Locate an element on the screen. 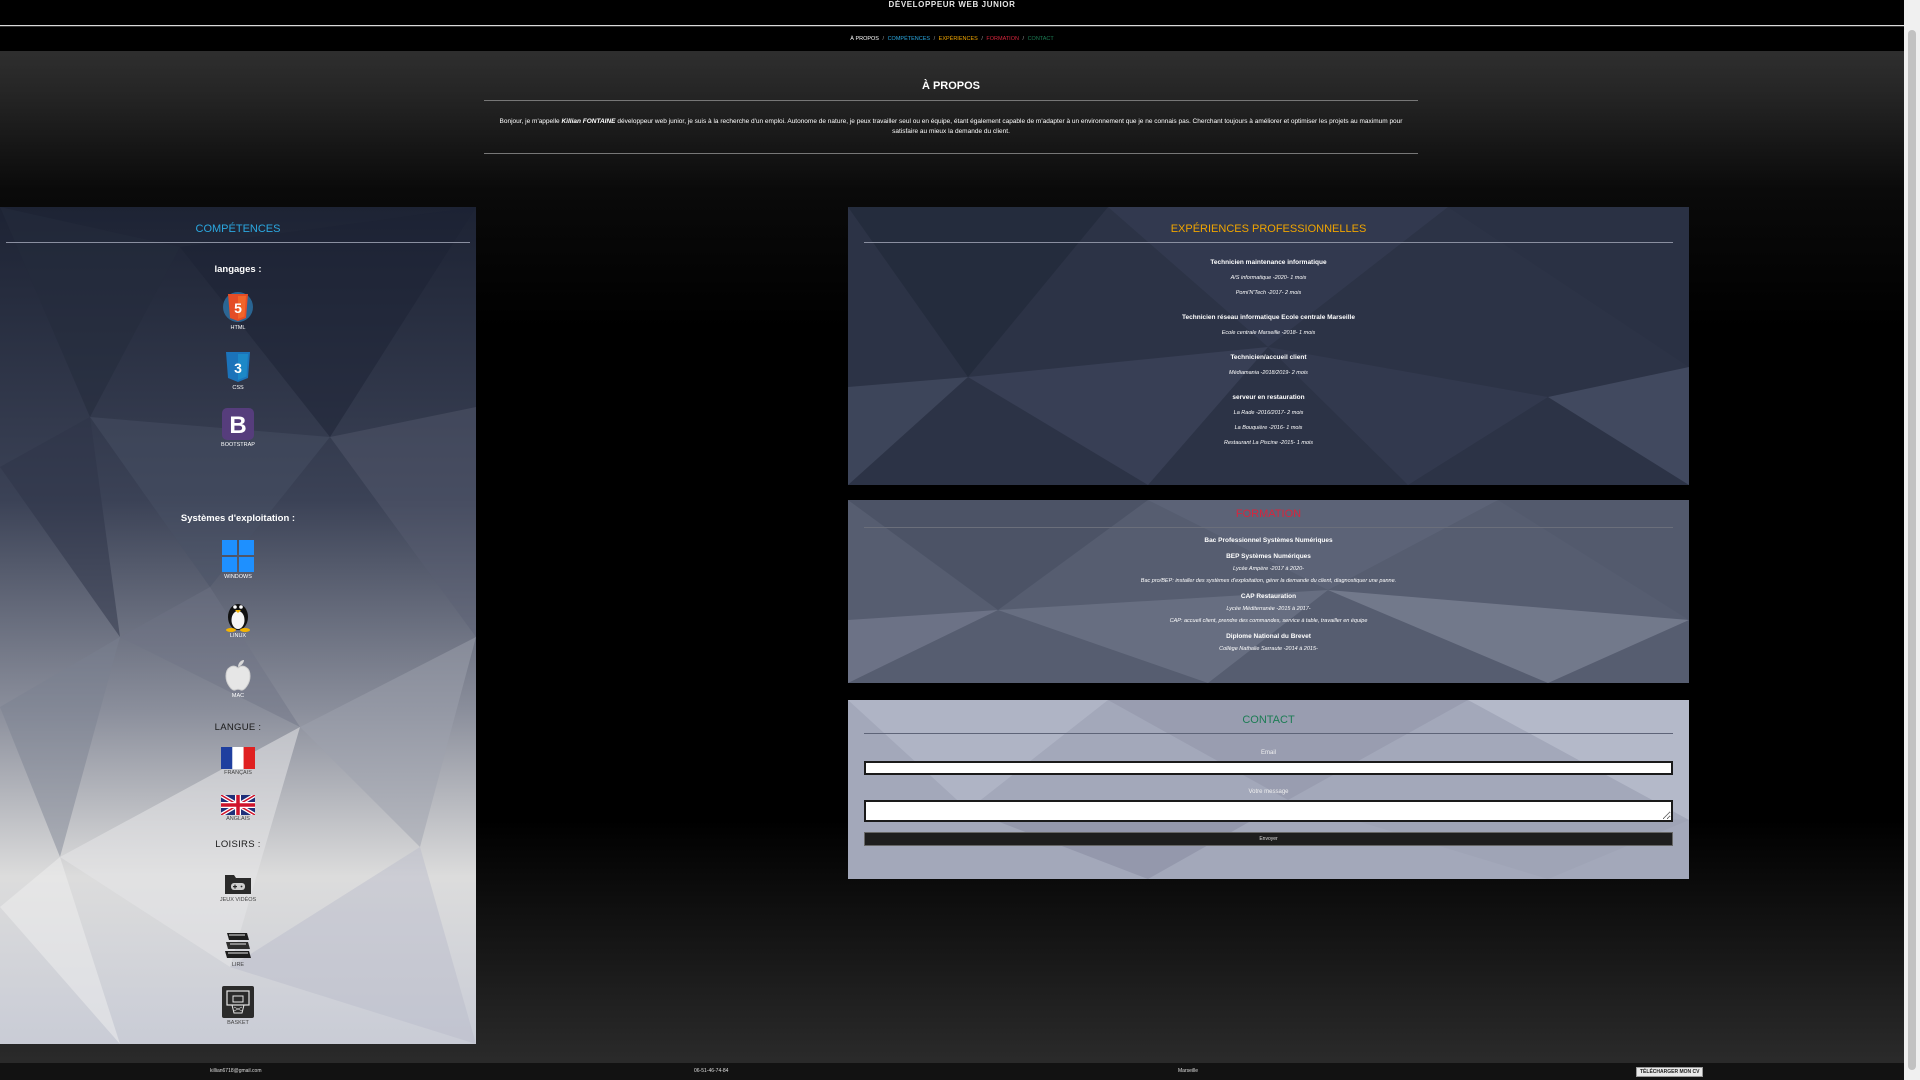 Image resolution: width=1920 pixels, height=1080 pixels. experience-title: EXPÉRIENCES PROFESSIONNELLES is located at coordinates (1268, 225).